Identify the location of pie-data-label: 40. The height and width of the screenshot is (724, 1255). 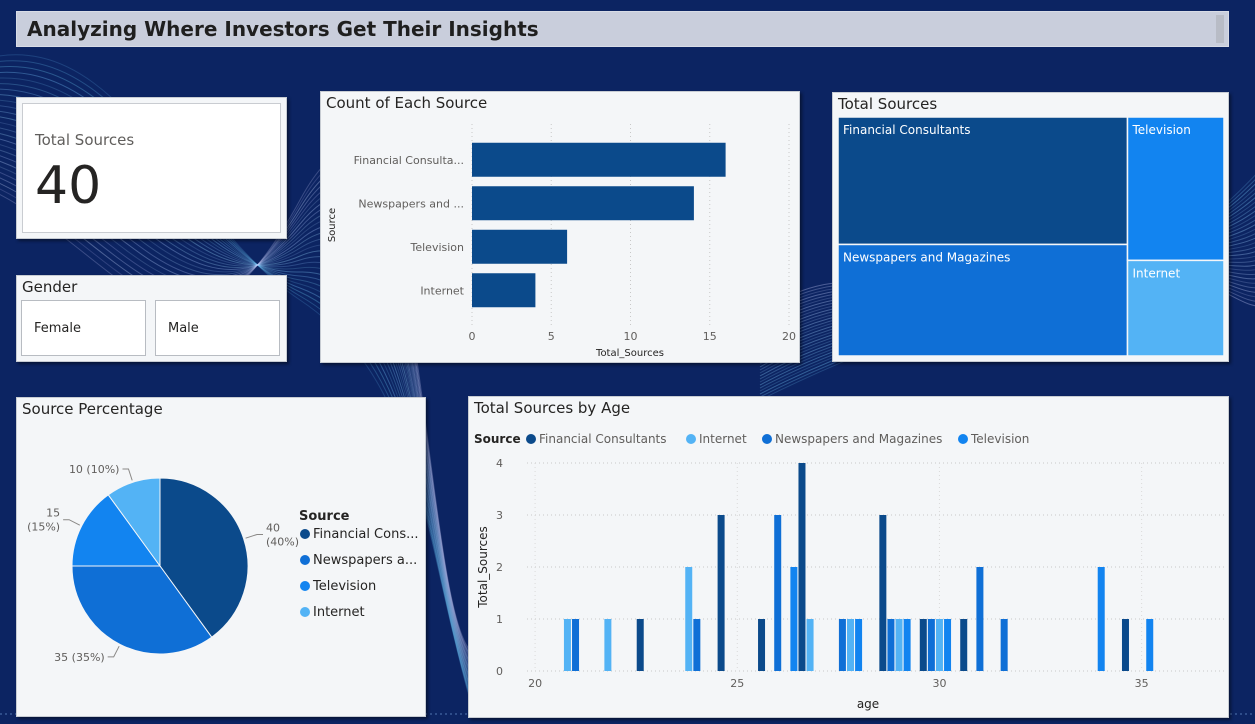
(273, 527).